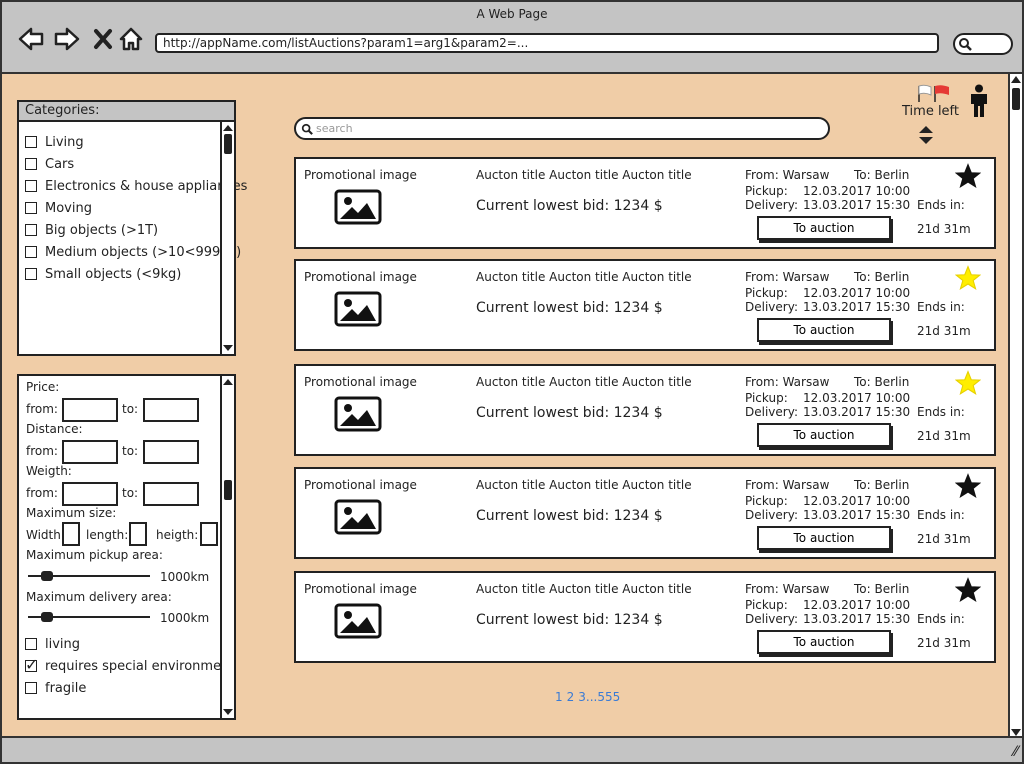 The image size is (1024, 764). I want to click on back-icon, so click(31, 39).